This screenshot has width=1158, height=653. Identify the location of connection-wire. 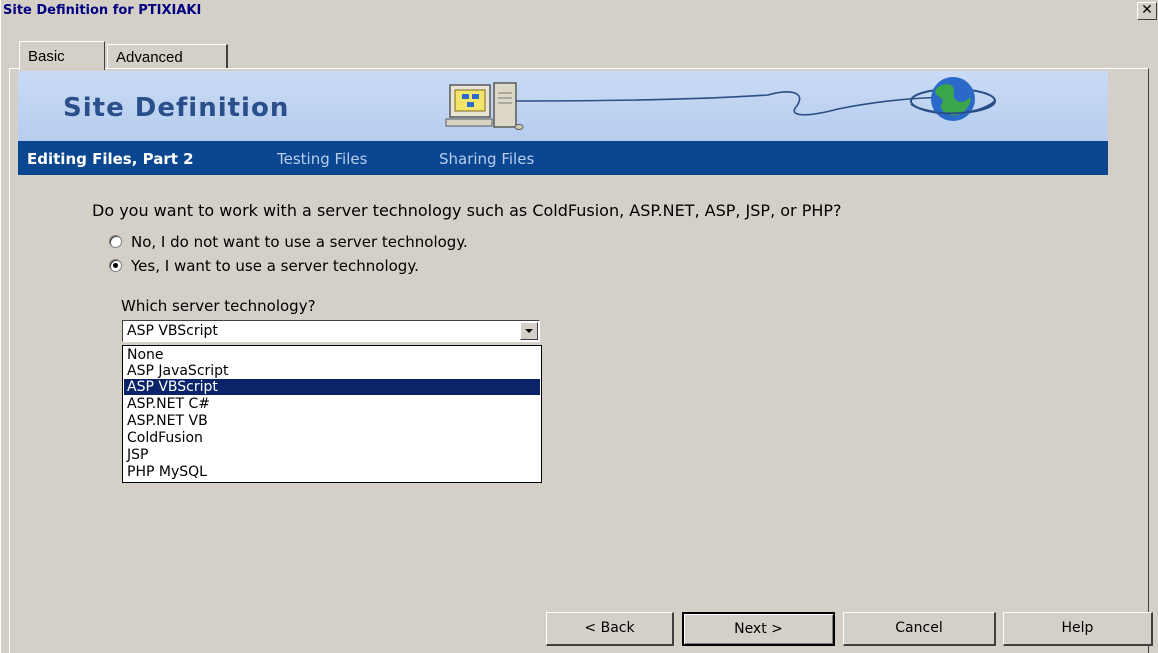
(737, 103).